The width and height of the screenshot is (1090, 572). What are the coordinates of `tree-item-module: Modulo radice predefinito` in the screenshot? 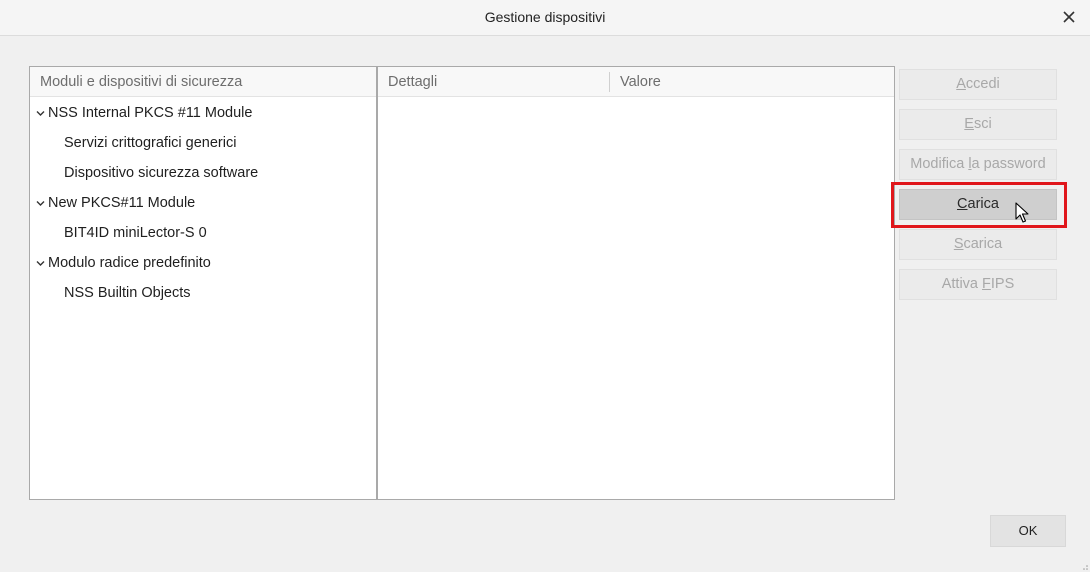 It's located at (203, 263).